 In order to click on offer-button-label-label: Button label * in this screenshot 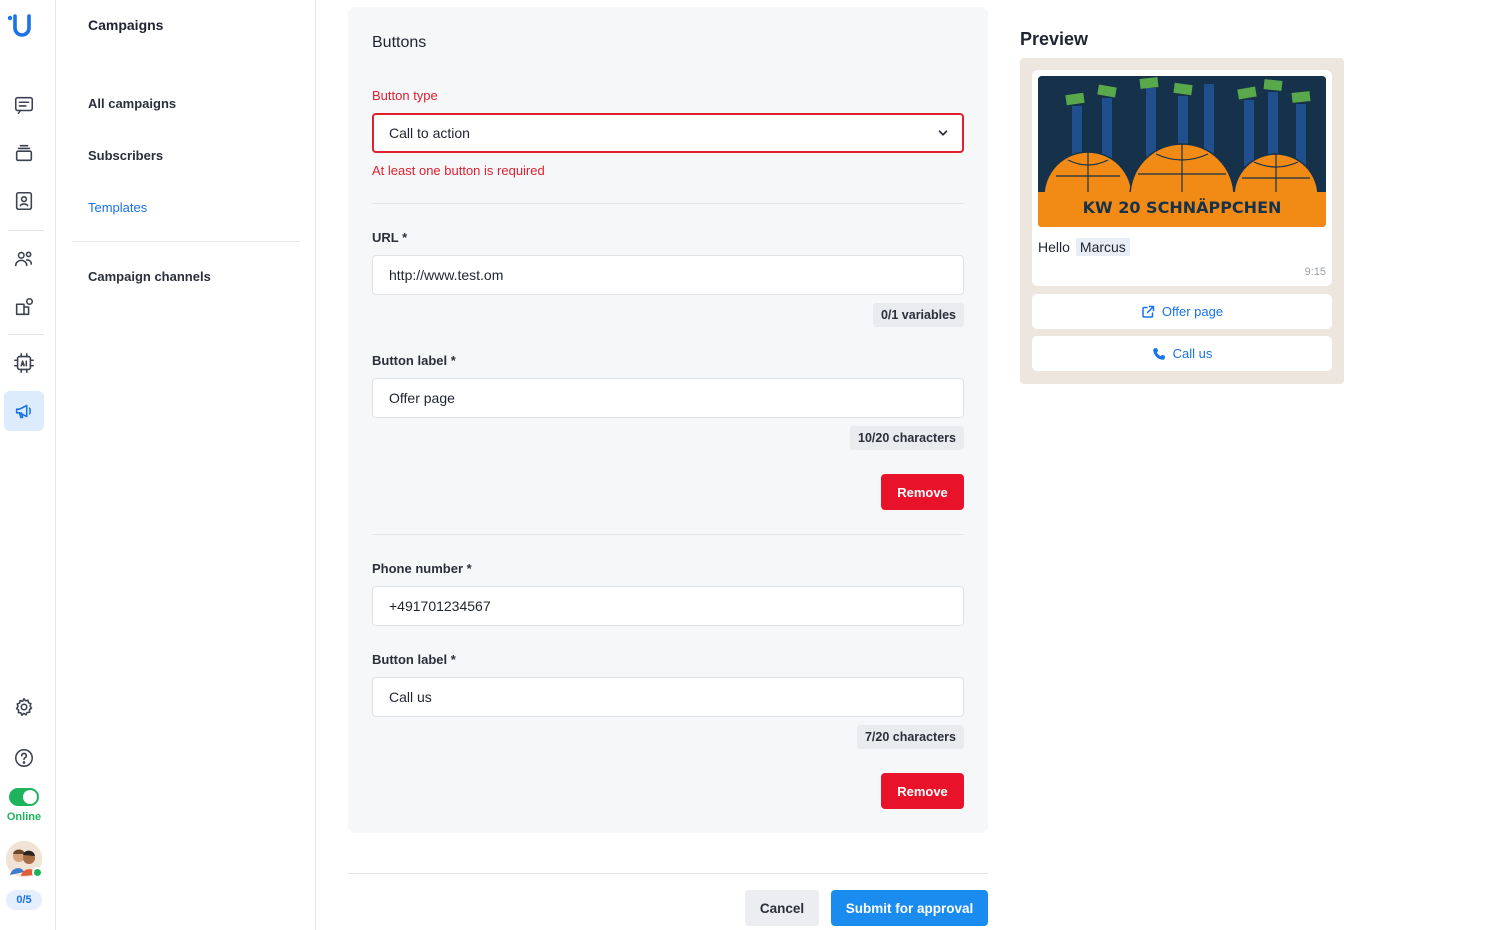, I will do `click(414, 360)`.